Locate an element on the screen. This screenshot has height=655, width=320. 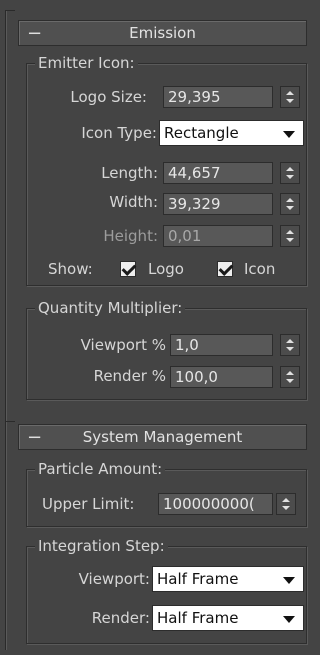
rollout-title: Emission is located at coordinates (162, 33).